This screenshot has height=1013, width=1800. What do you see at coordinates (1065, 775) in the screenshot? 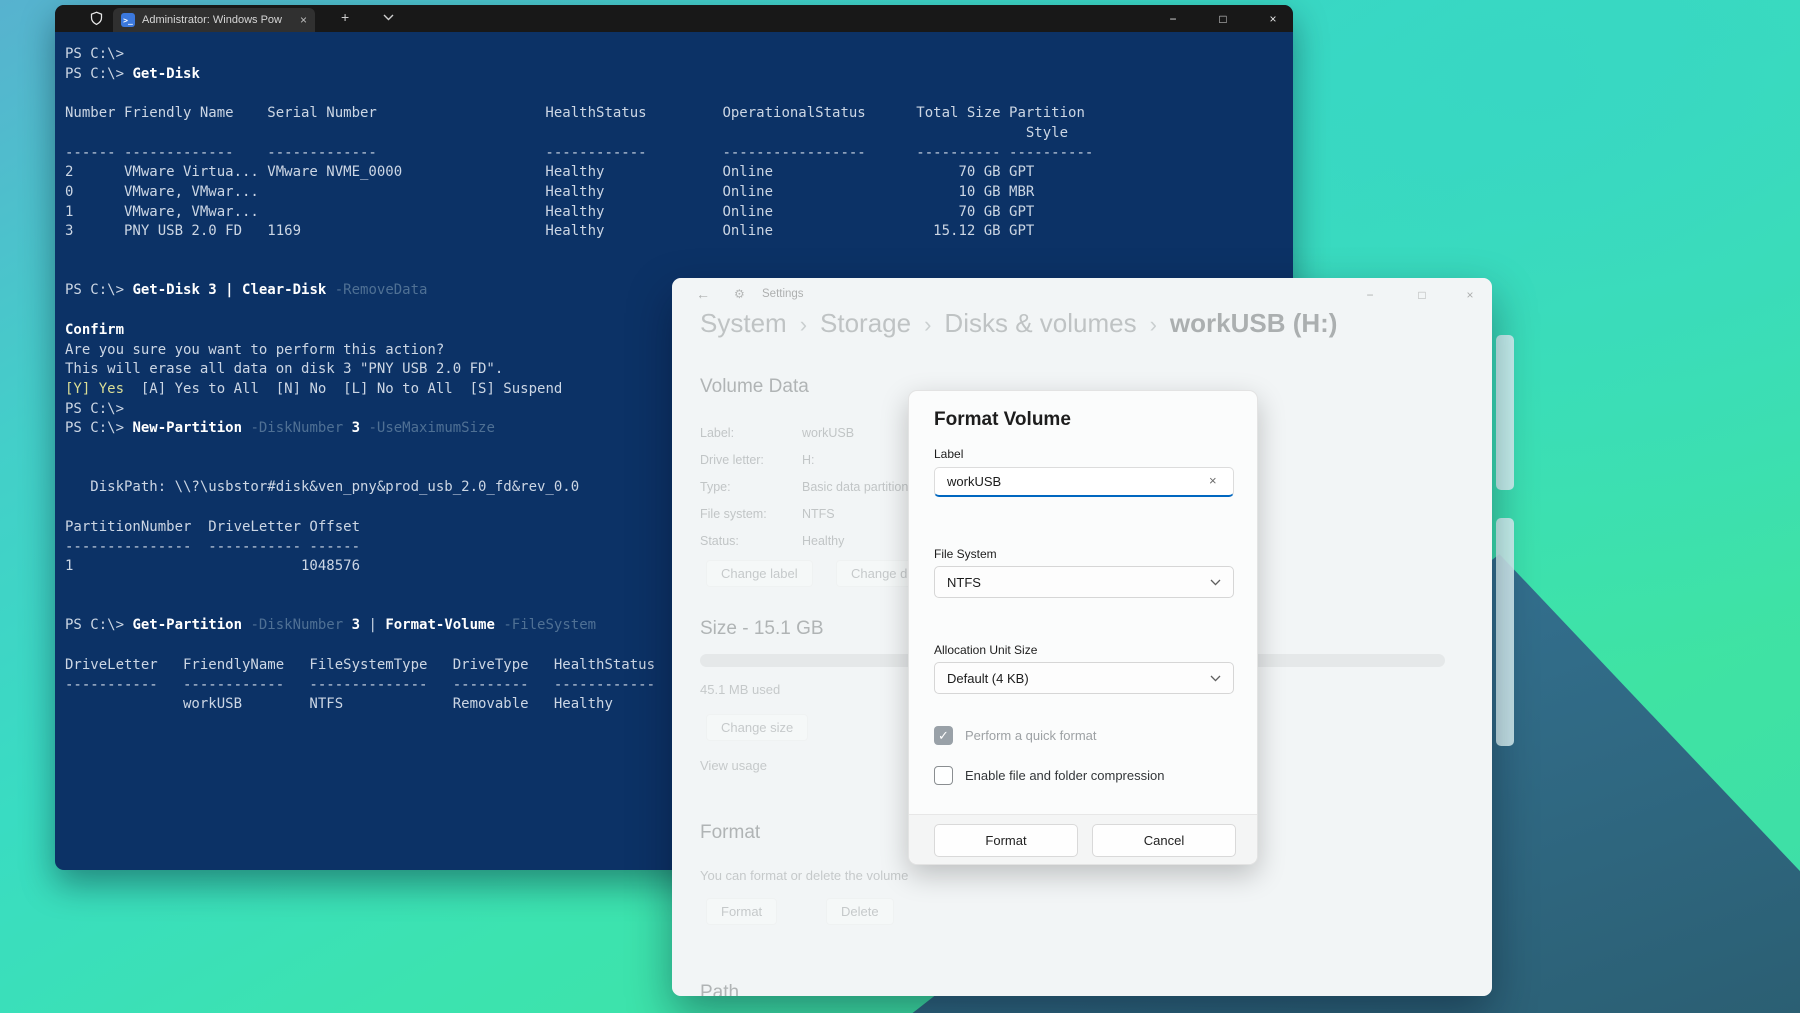
I see `compression-label: Enable file and folder compression` at bounding box center [1065, 775].